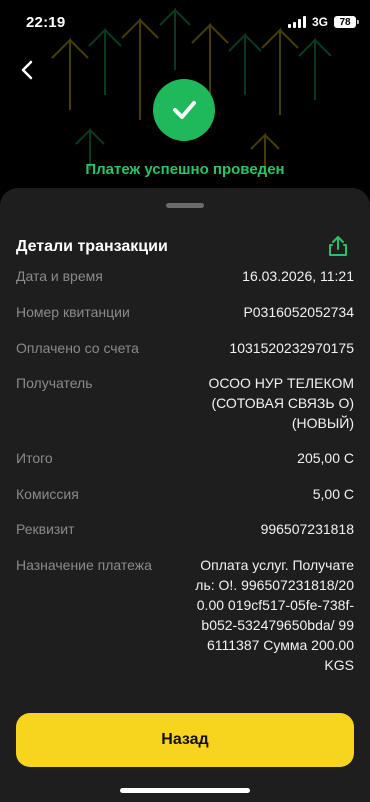 The image size is (370, 802). What do you see at coordinates (185, 494) in the screenshot?
I see `row-commission: Комиссия 5,00 С` at bounding box center [185, 494].